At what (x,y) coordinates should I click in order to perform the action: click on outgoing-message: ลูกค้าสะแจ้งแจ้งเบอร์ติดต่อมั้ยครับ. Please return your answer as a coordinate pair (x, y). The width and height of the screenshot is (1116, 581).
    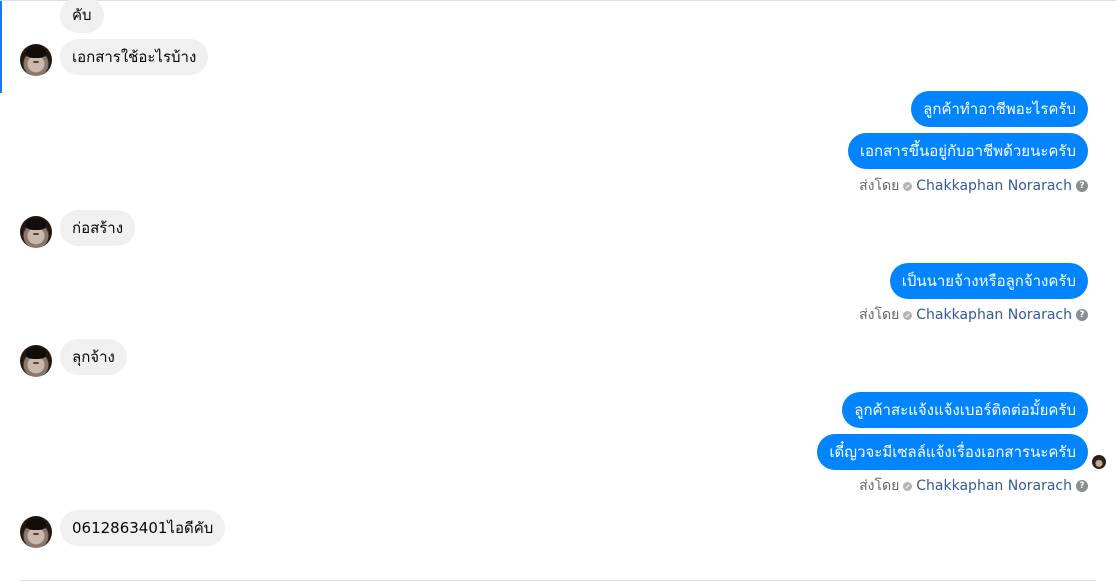
    Looking at the image, I should click on (965, 410).